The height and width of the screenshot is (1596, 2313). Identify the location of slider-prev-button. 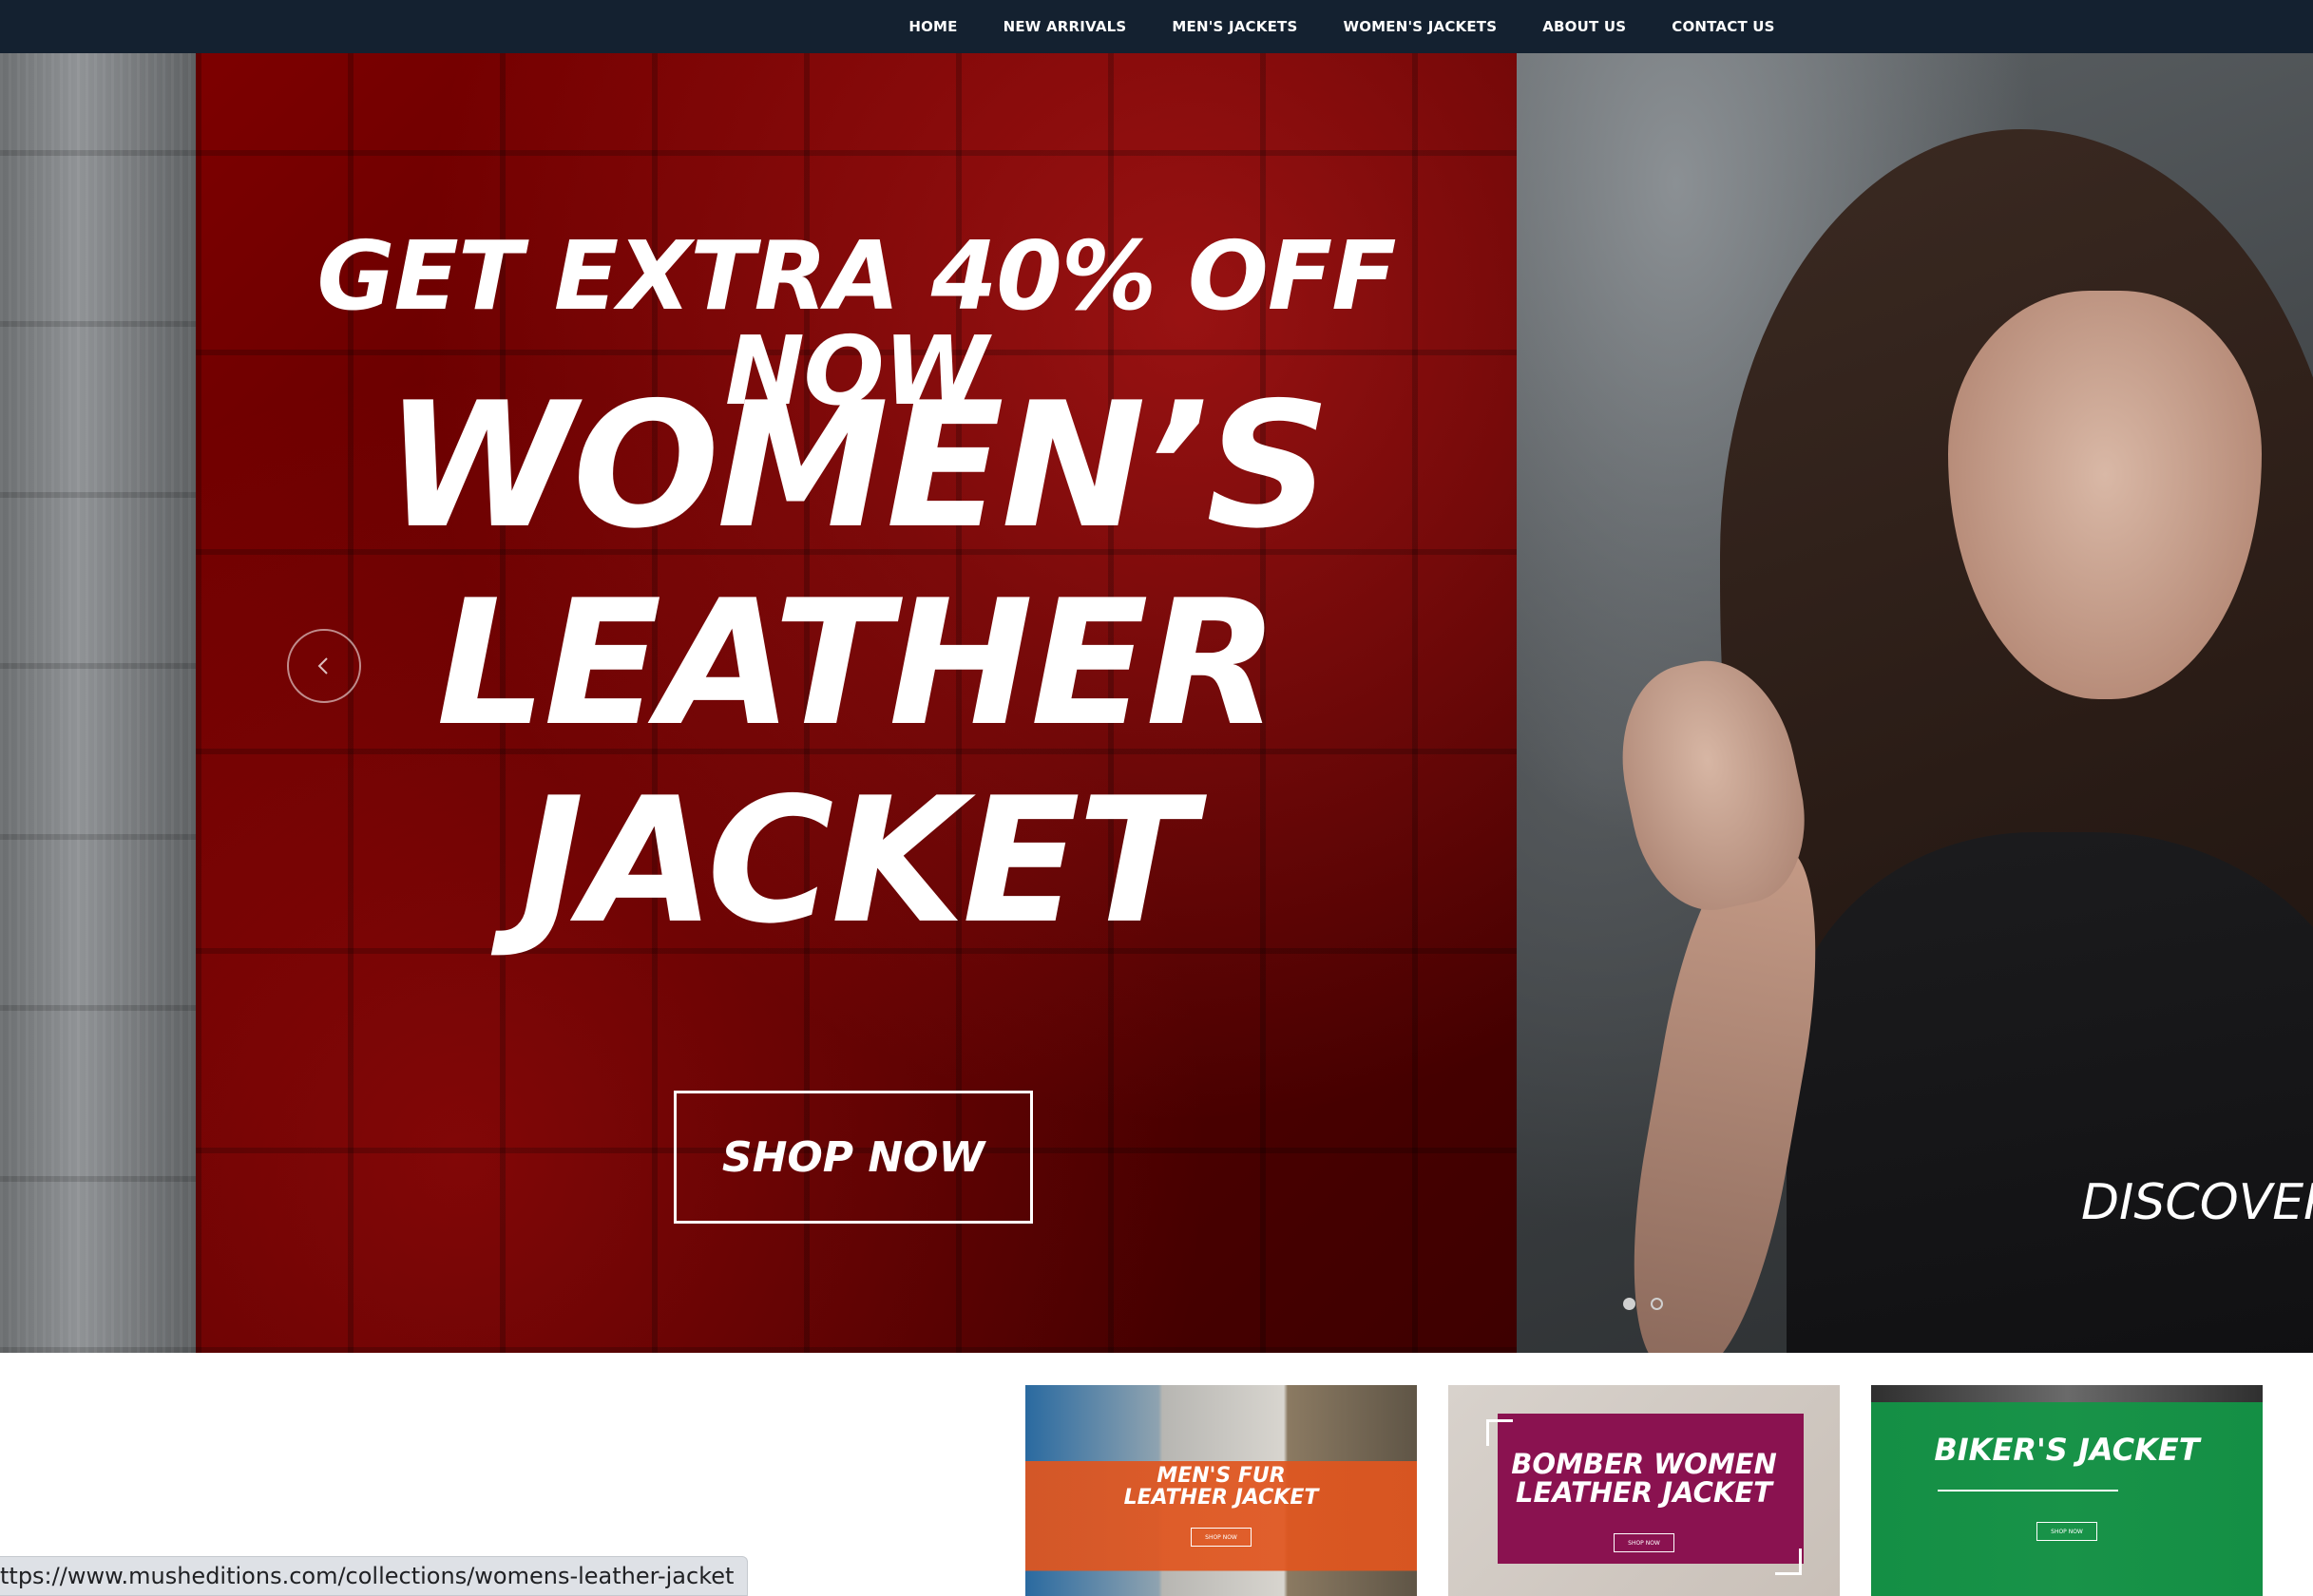
(324, 666).